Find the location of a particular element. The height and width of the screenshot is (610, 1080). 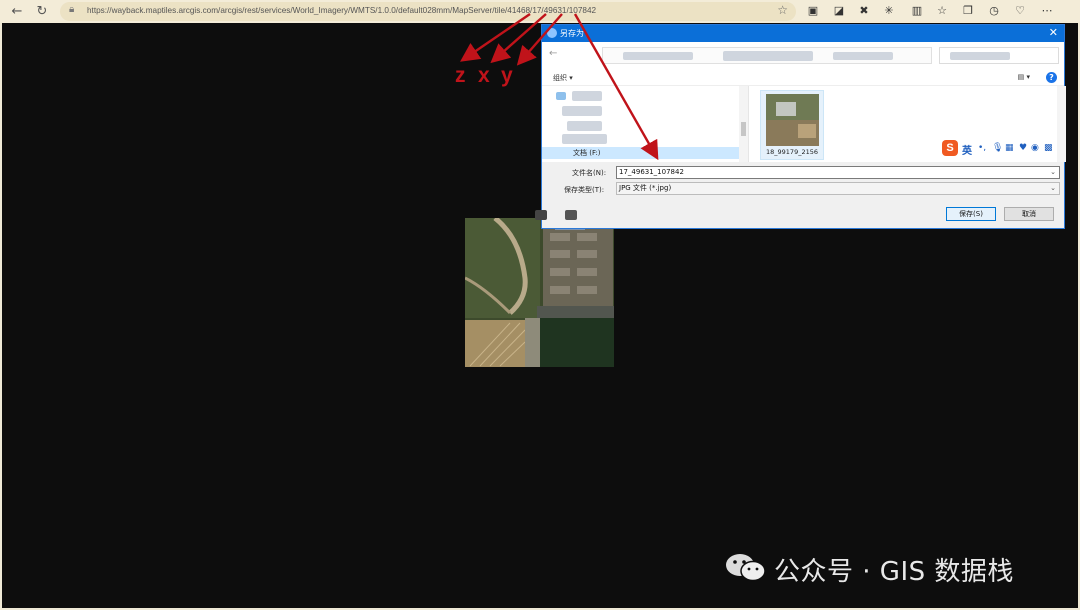

file-item: 18_99179_2156 is located at coordinates (792, 125).